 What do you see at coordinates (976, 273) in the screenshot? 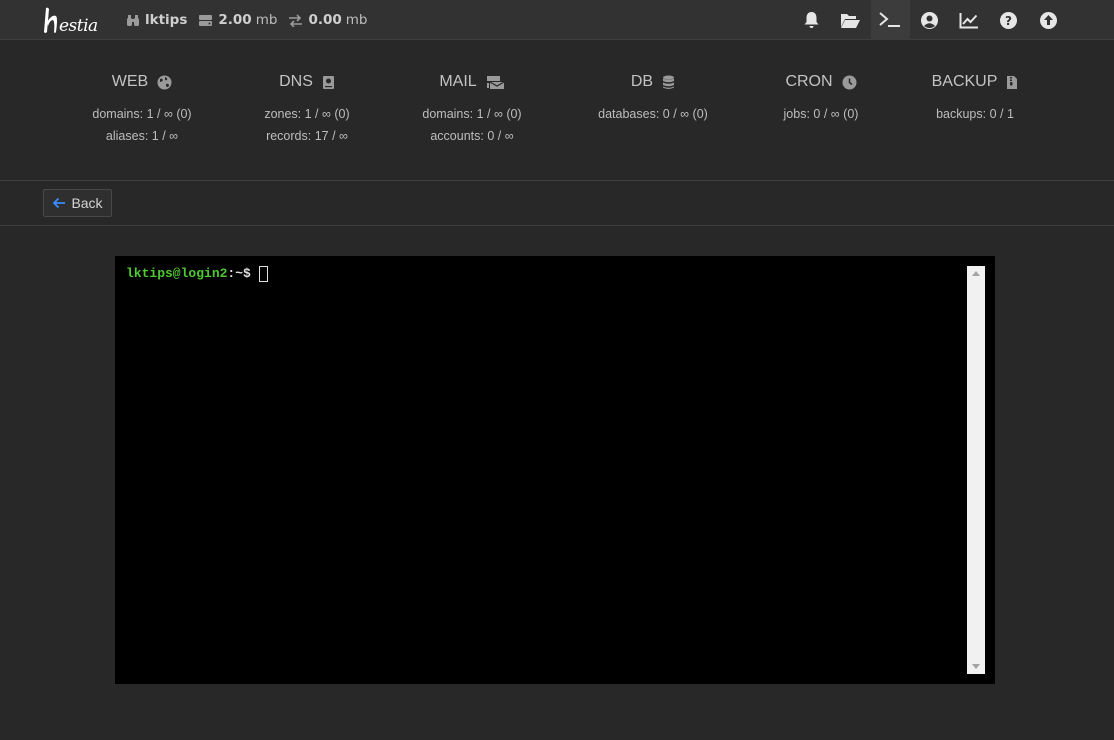
I see `scroll-up-arrow-icon` at bounding box center [976, 273].